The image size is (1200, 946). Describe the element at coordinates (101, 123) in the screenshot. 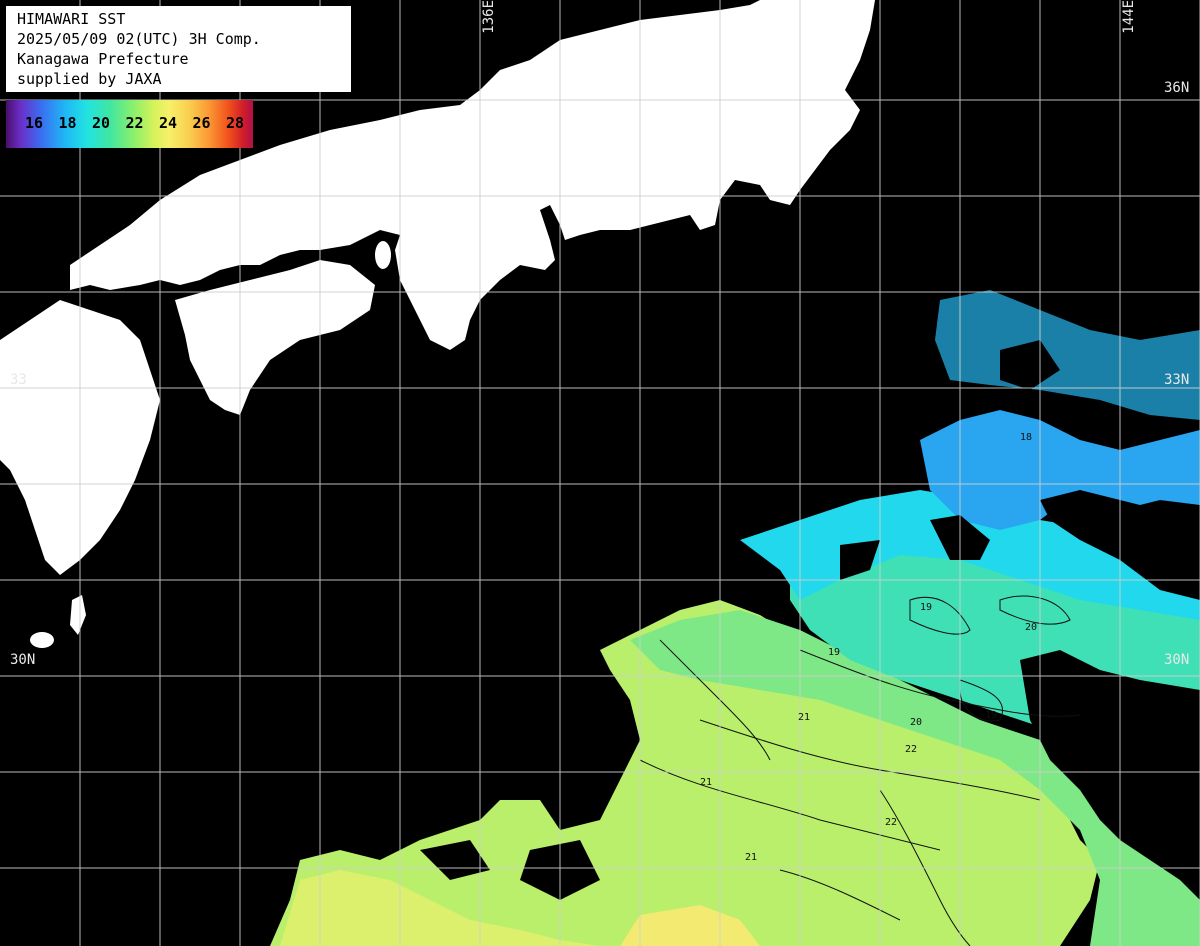

I see `scale-label: 20` at that location.